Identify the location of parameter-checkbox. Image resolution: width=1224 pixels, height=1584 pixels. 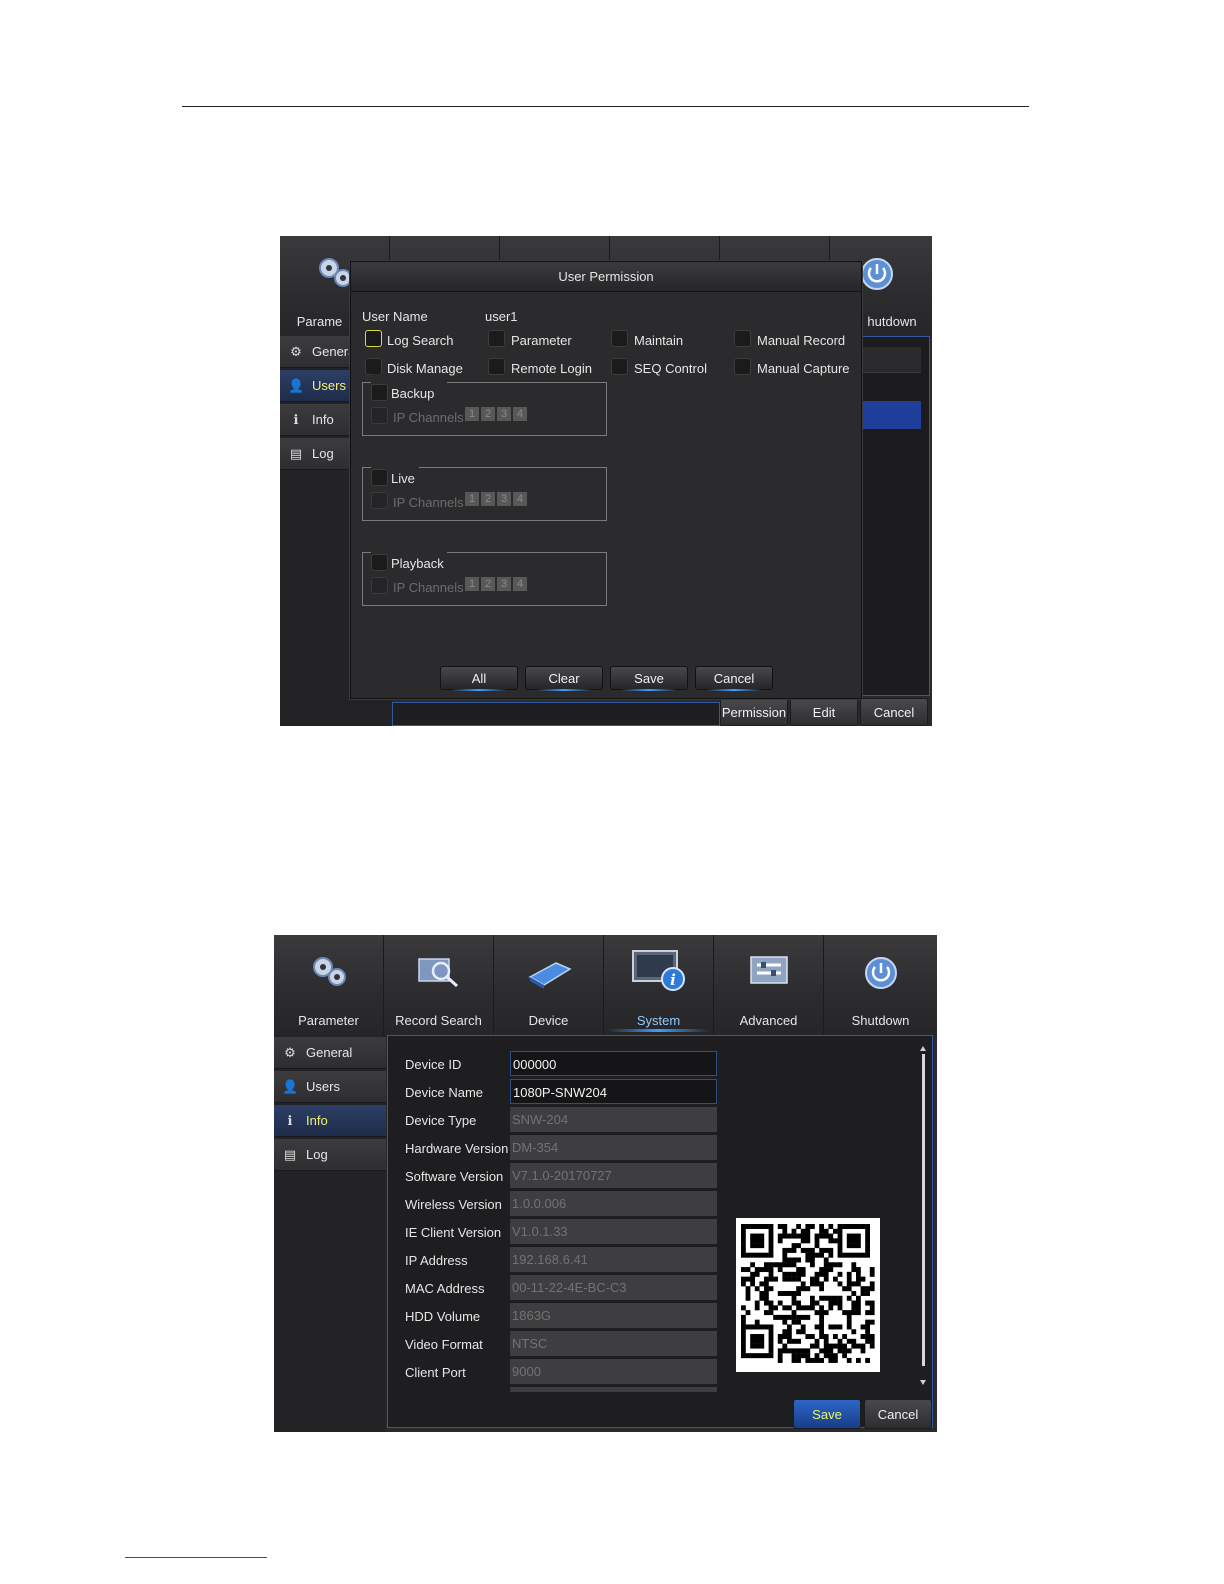
(496, 338).